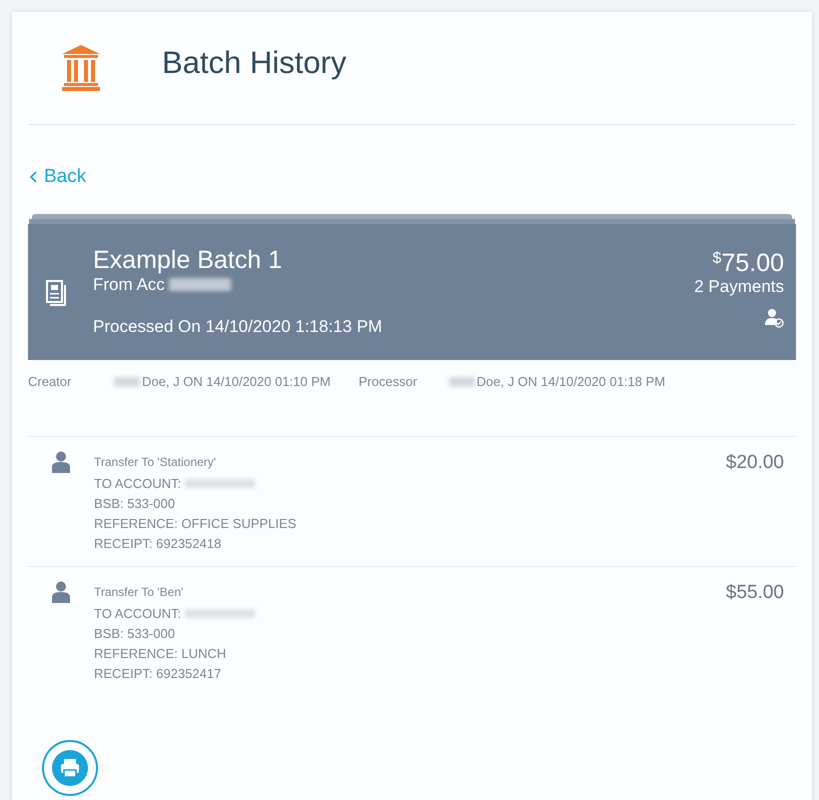  I want to click on account-label: From Acc, so click(129, 285).